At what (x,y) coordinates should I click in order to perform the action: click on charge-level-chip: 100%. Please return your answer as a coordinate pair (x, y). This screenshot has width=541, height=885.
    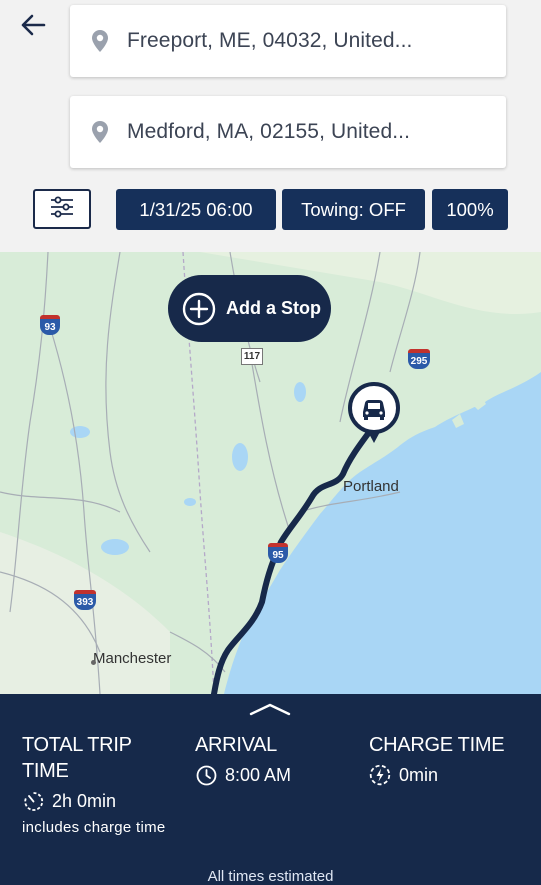
    Looking at the image, I should click on (470, 209).